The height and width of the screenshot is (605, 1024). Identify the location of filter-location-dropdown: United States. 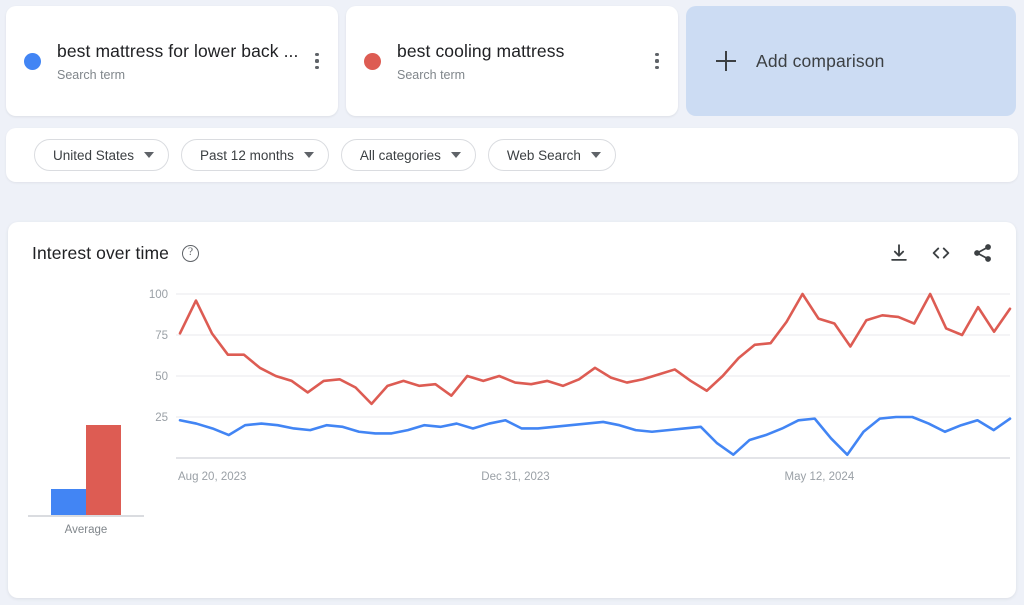
(102, 155).